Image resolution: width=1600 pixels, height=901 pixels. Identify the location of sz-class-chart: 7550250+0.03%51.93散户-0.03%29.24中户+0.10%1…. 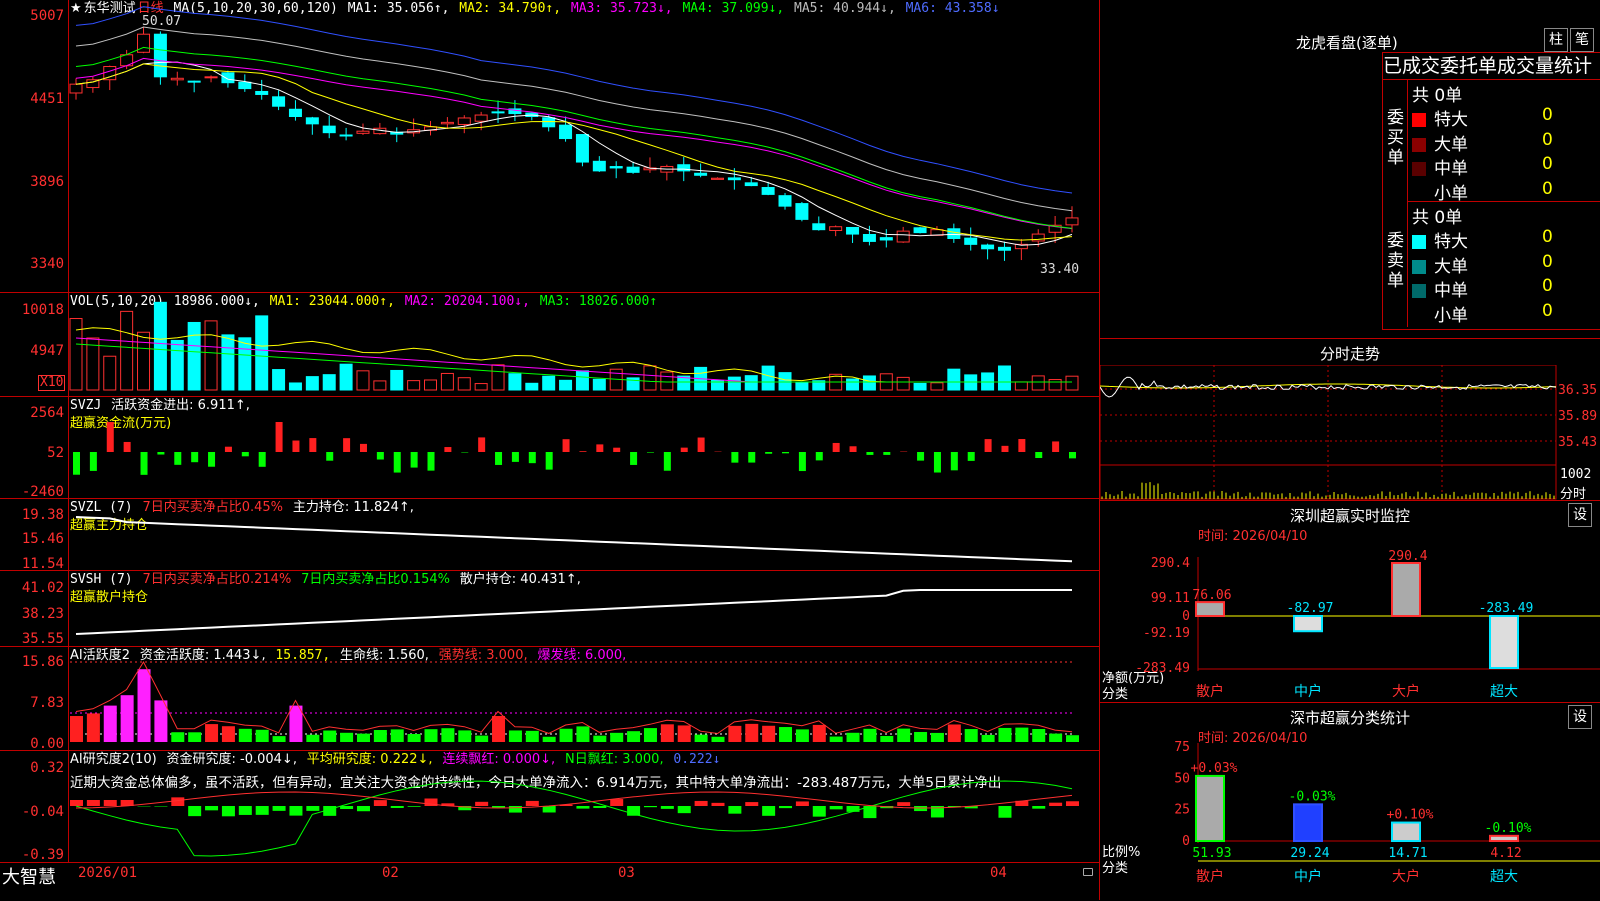
(1350, 802).